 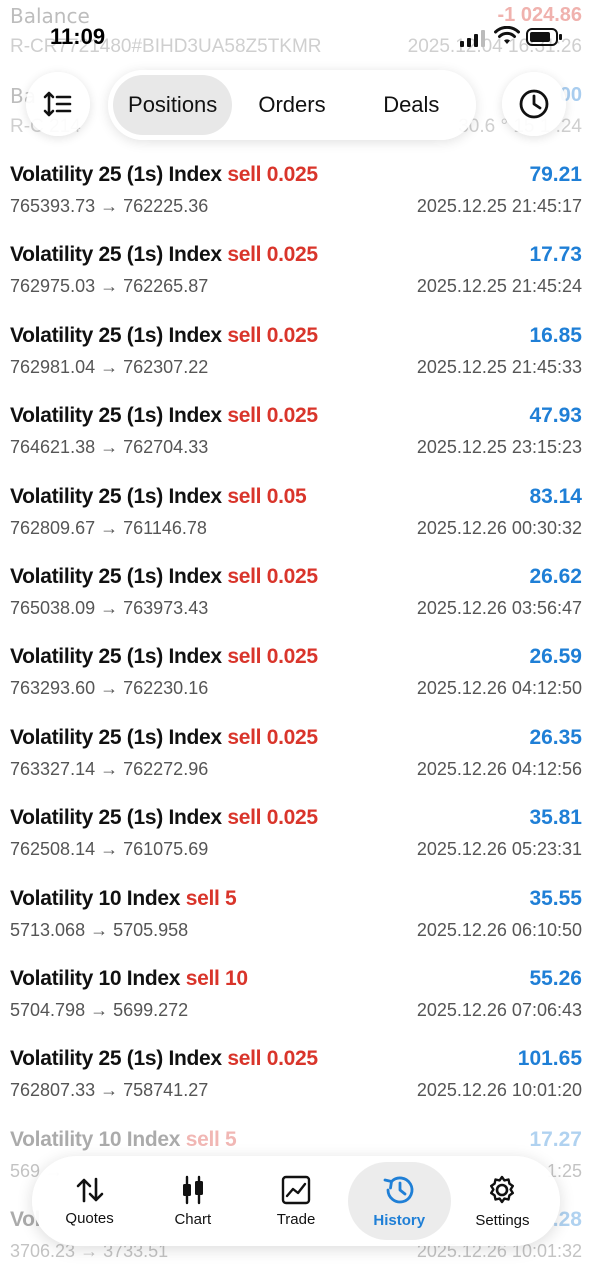 I want to click on tab-settings: Settings, so click(x=502, y=1201).